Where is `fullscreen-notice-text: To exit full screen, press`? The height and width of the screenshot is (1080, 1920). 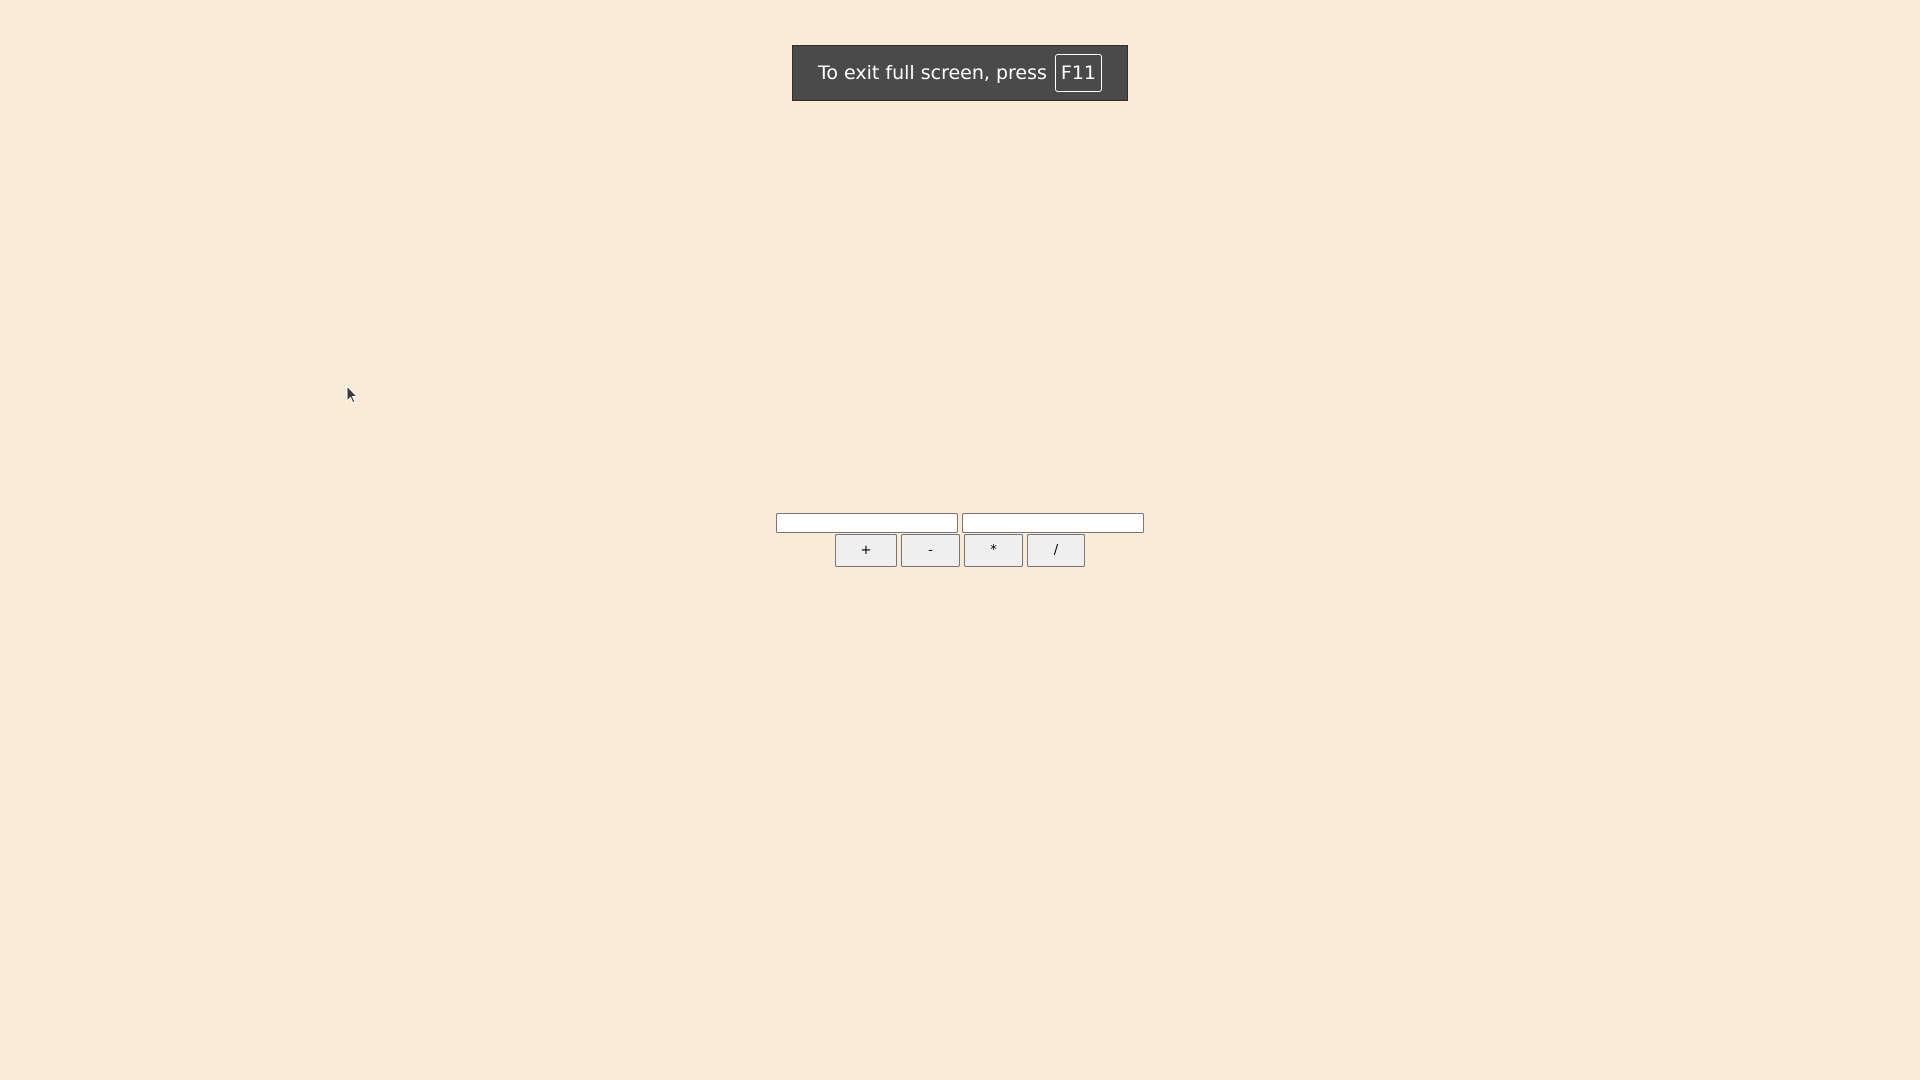 fullscreen-notice-text: To exit full screen, press is located at coordinates (932, 73).